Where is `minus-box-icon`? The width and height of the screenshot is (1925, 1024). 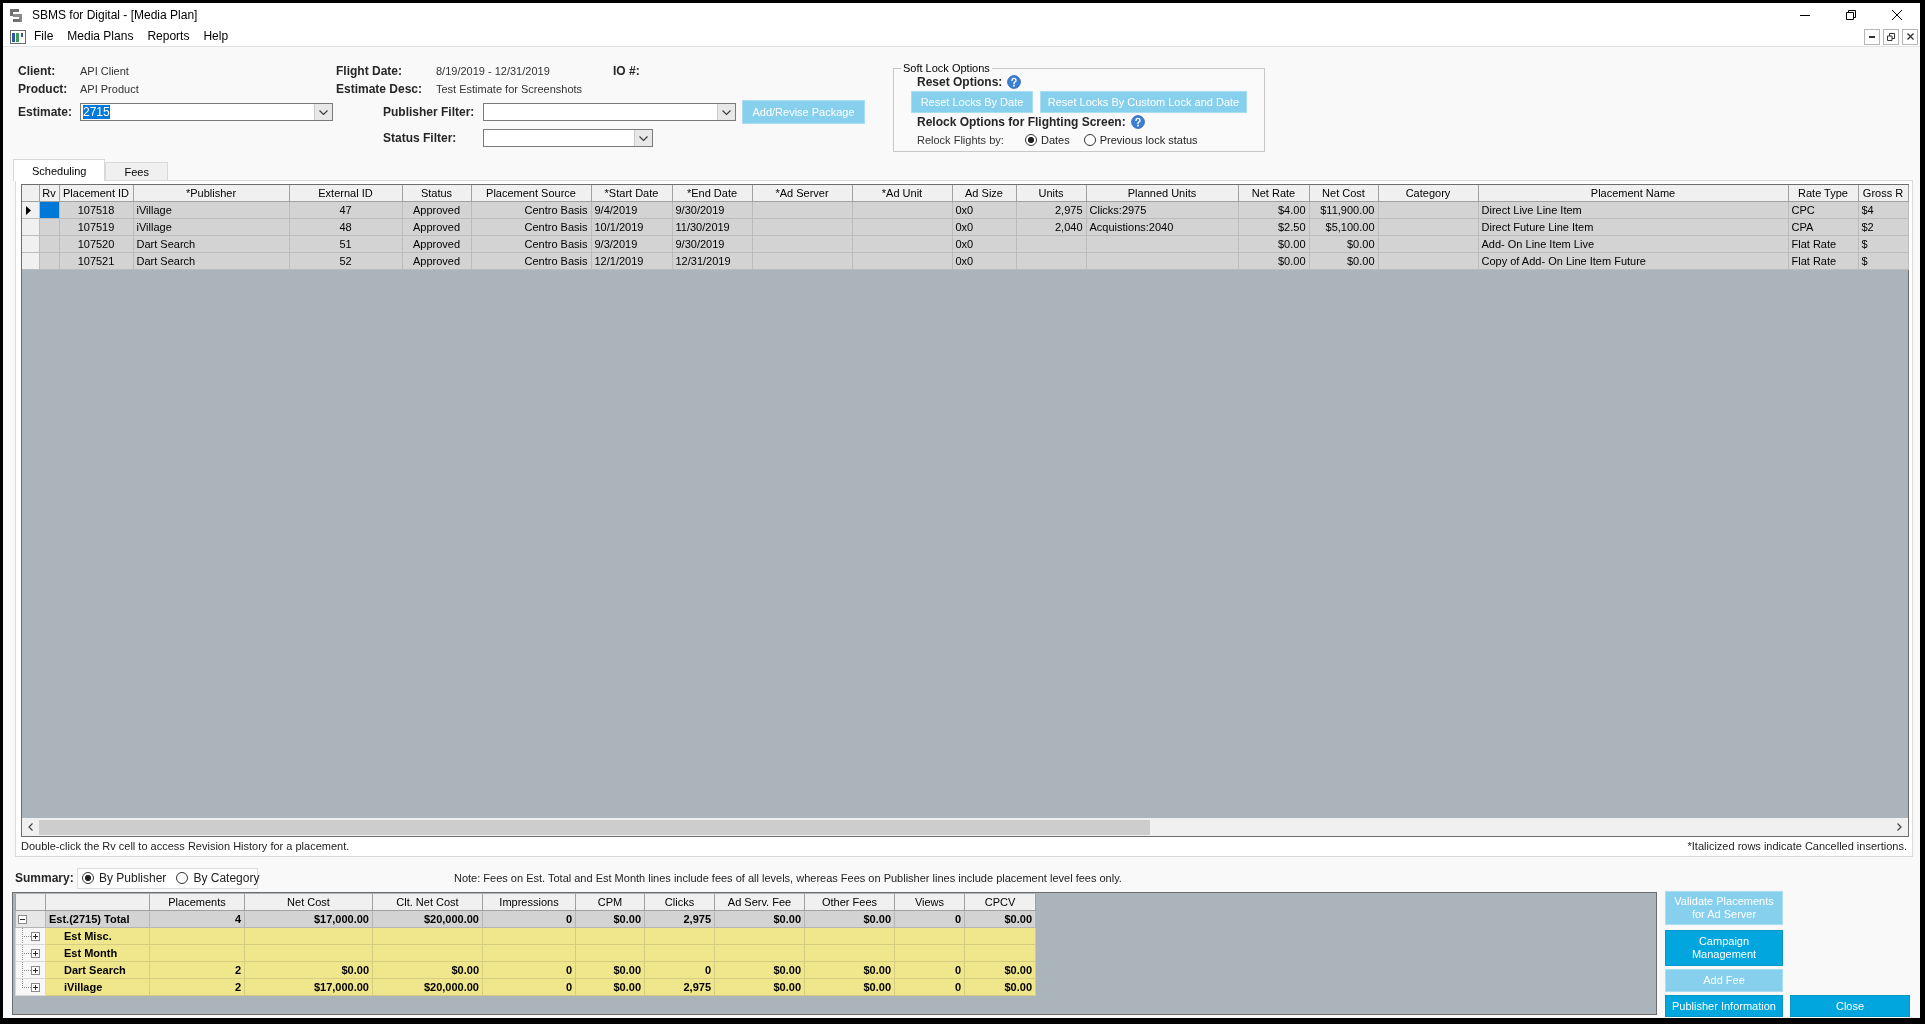
minus-box-icon is located at coordinates (22, 919).